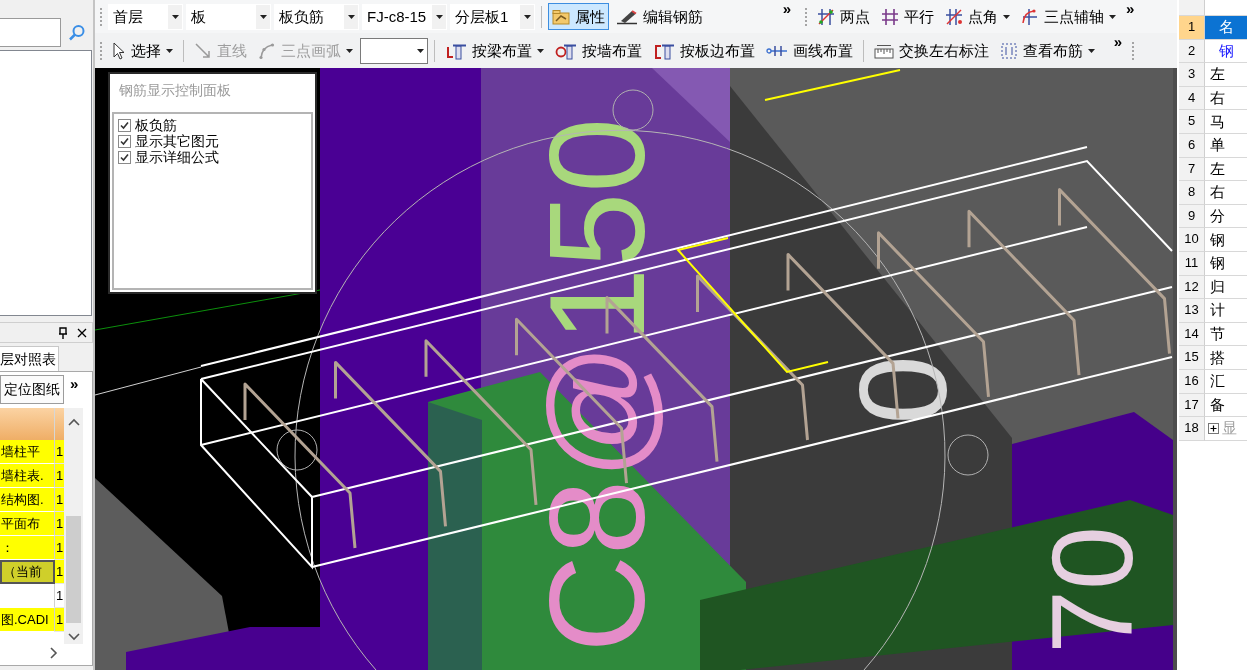  I want to click on dropdown: 板负筋, so click(316, 16).